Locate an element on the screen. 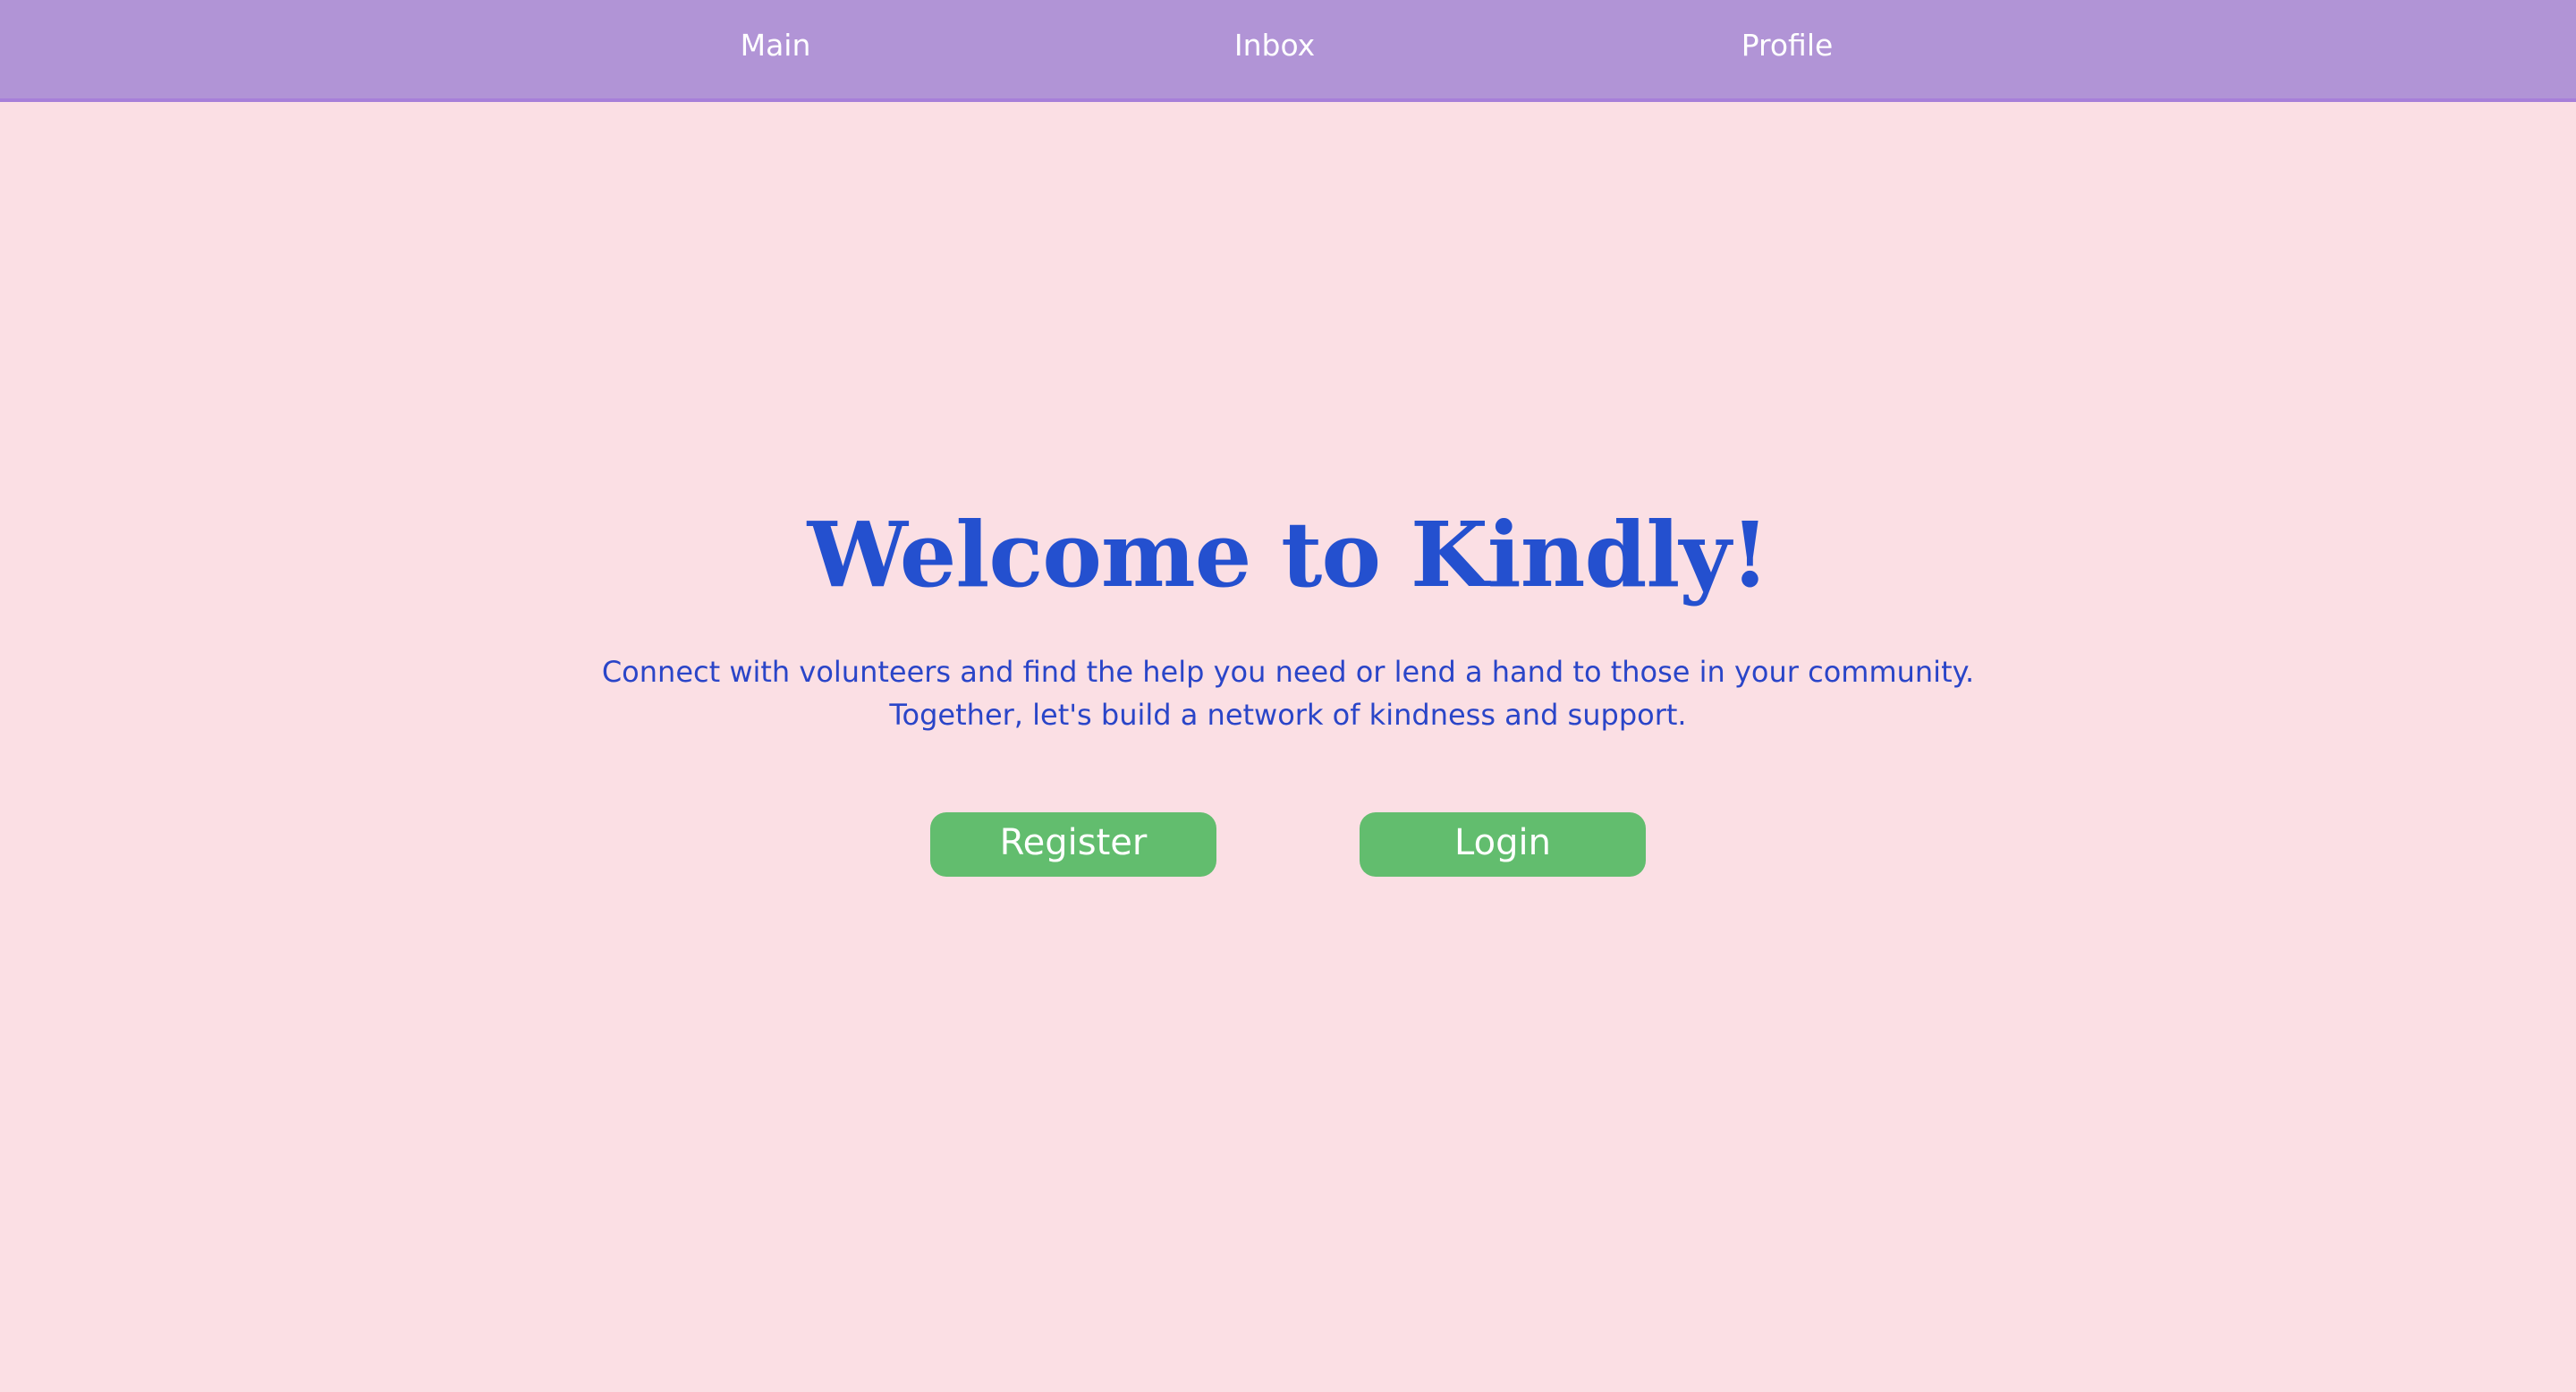 The width and height of the screenshot is (2576, 1392). nav-link-inbox: Inbox is located at coordinates (1274, 49).